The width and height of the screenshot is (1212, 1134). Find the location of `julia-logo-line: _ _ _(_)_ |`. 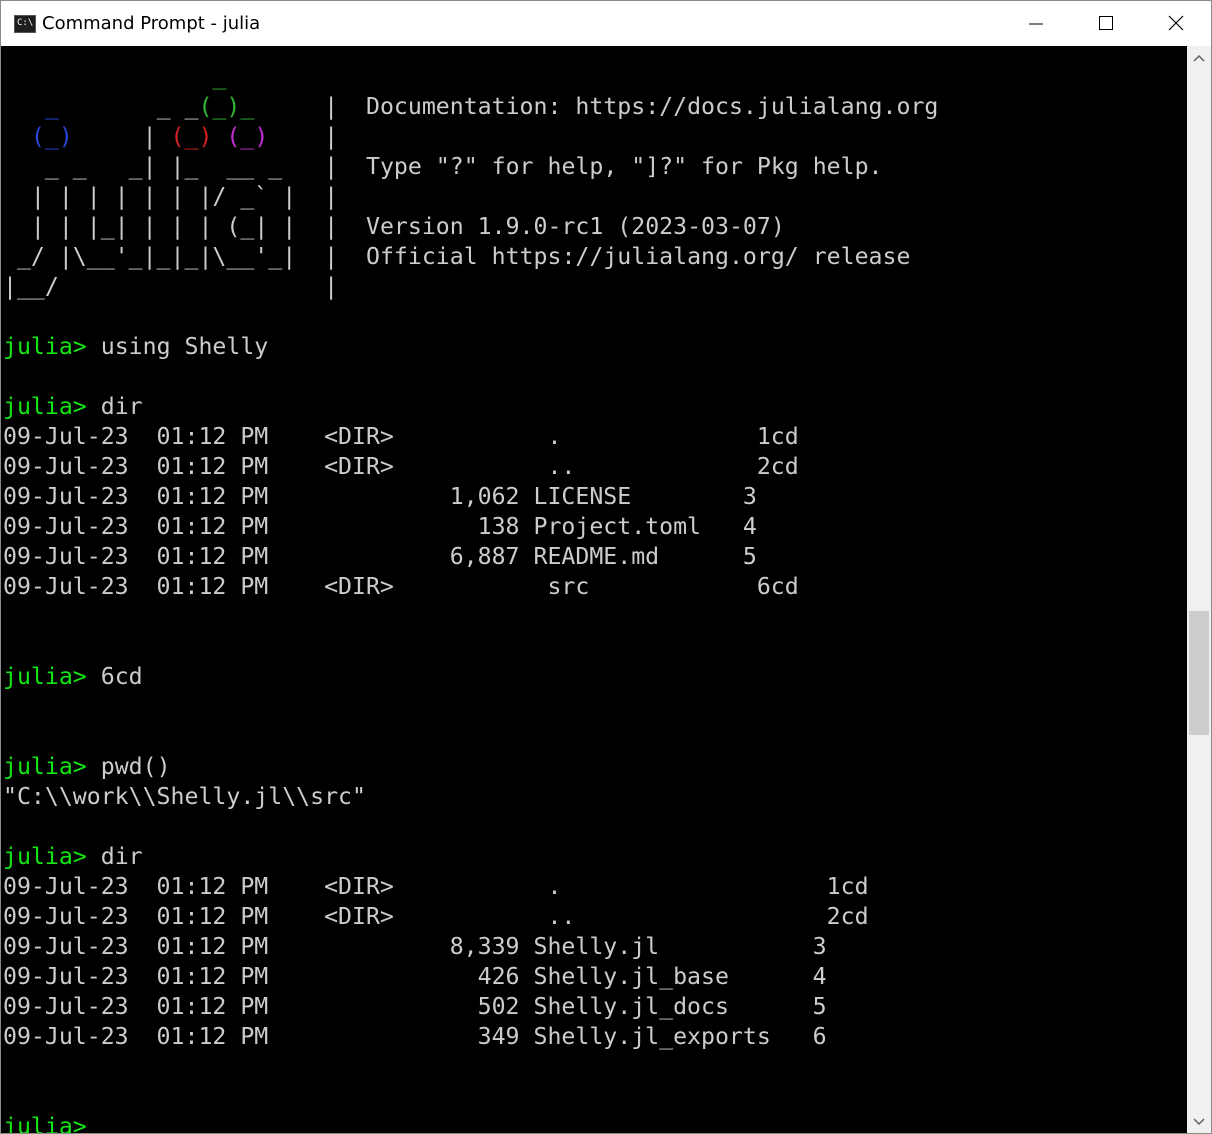

julia-logo-line: _ _ _(_)_ | is located at coordinates (191, 106).